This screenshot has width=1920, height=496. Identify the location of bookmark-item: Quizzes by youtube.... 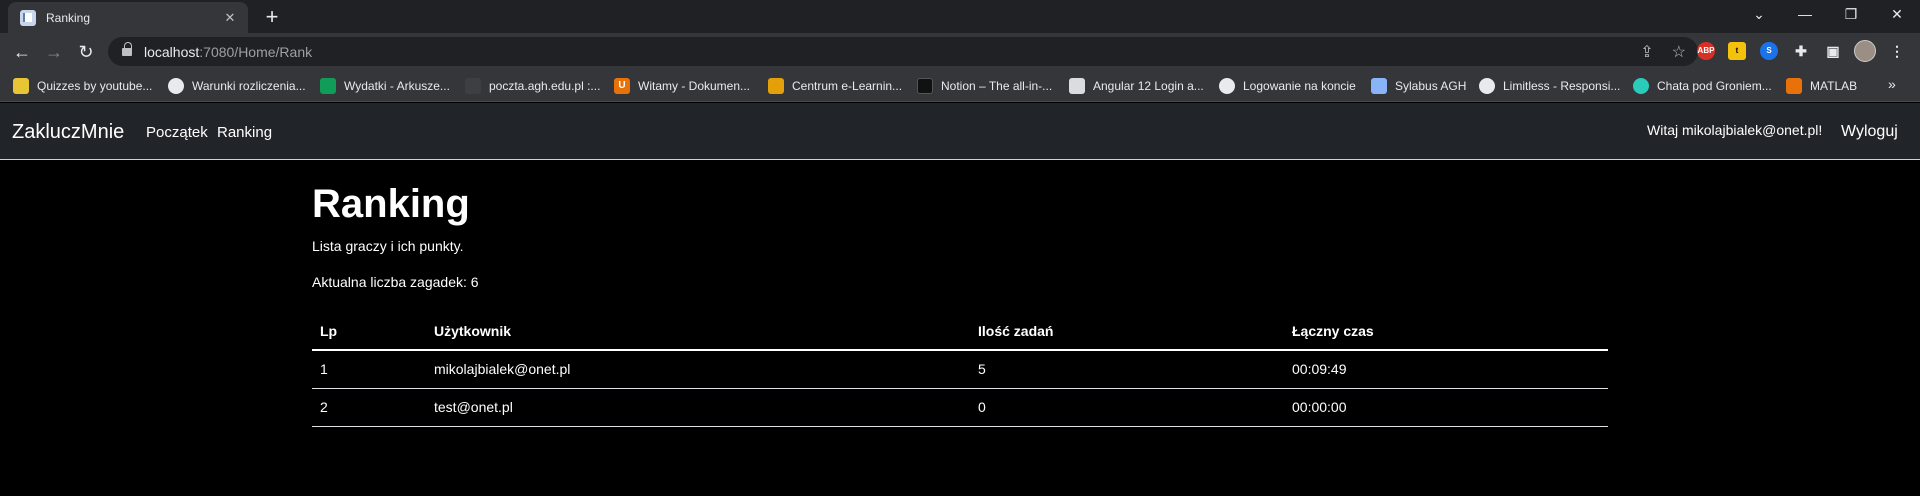
(82, 86).